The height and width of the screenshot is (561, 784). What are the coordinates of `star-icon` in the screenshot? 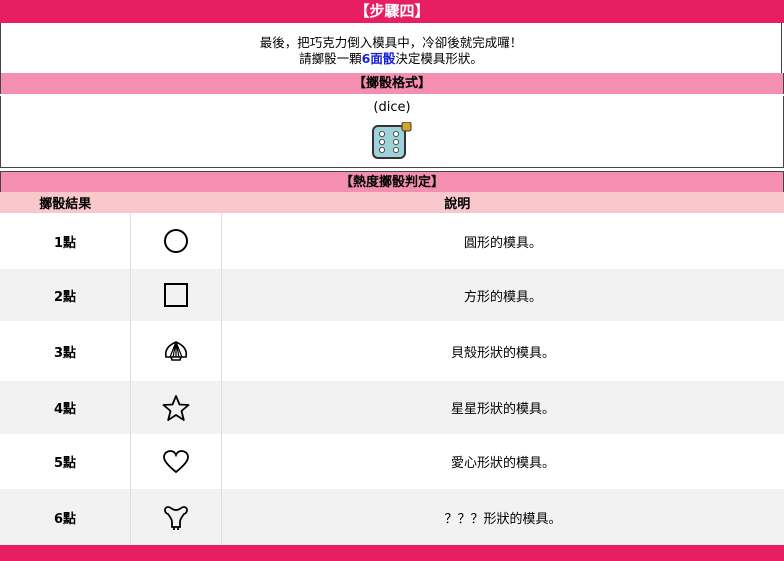 It's located at (176, 407).